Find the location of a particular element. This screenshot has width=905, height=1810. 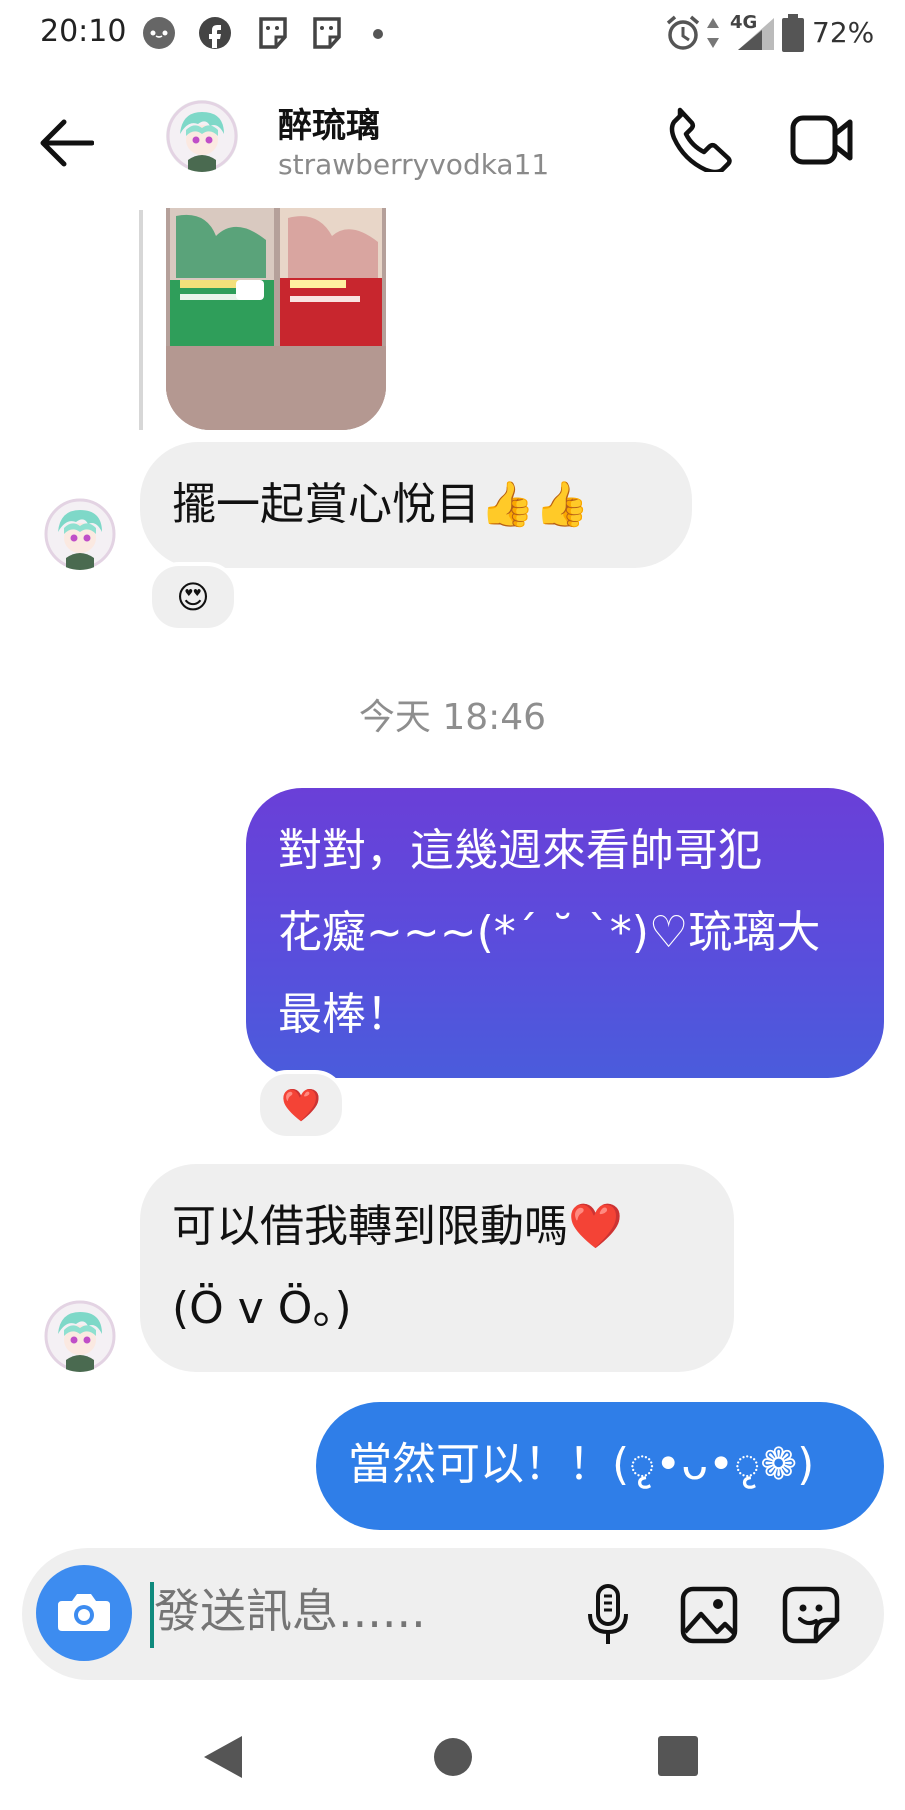

message-line: 花癡~~~(*´ ˘ `*)♡琉璃大 is located at coordinates (549, 932).